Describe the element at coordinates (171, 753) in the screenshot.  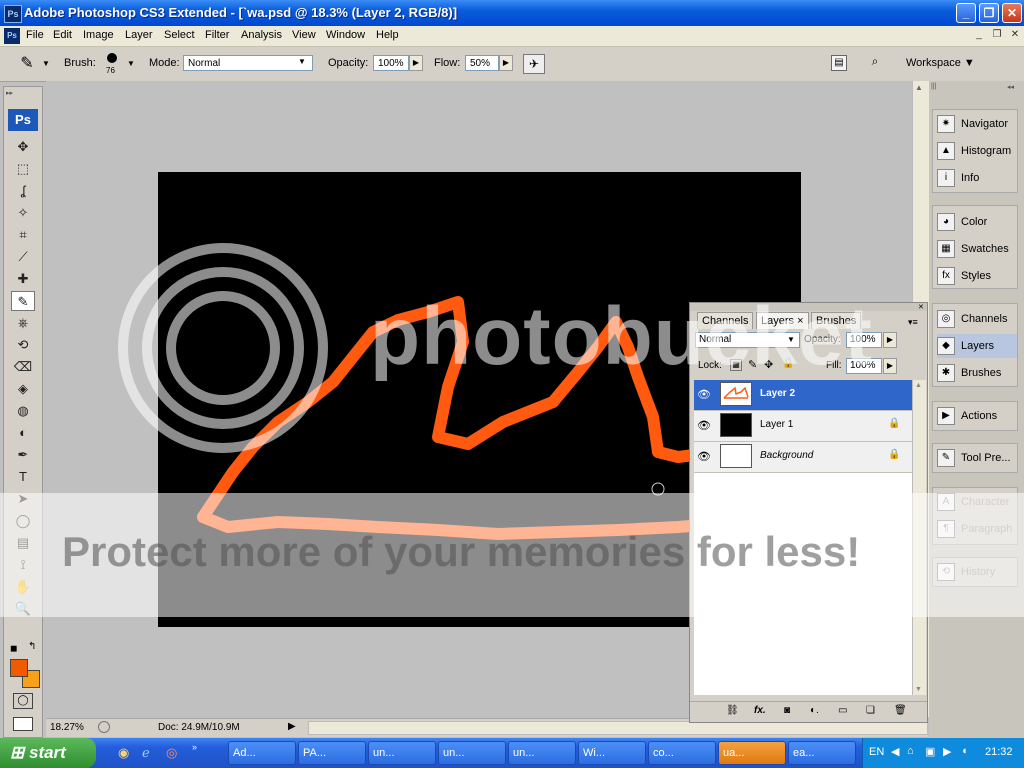
I see `quicklaunch-media-icon: ◎` at that location.